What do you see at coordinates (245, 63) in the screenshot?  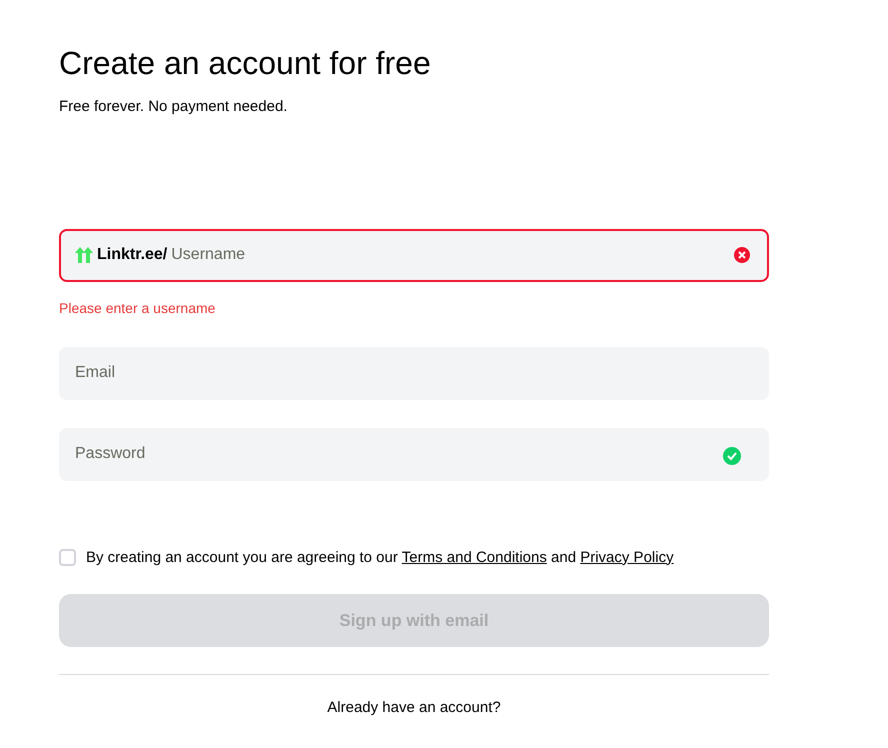 I see `page-title: Create an account for free` at bounding box center [245, 63].